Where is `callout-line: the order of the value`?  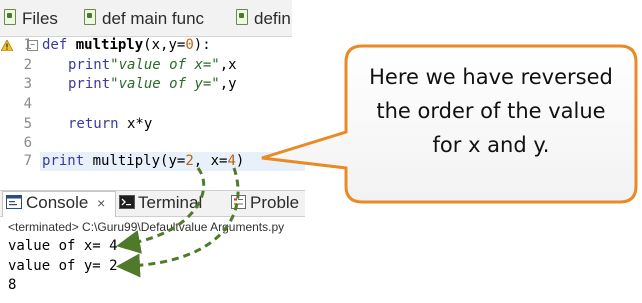 callout-line: the order of the value is located at coordinates (491, 111).